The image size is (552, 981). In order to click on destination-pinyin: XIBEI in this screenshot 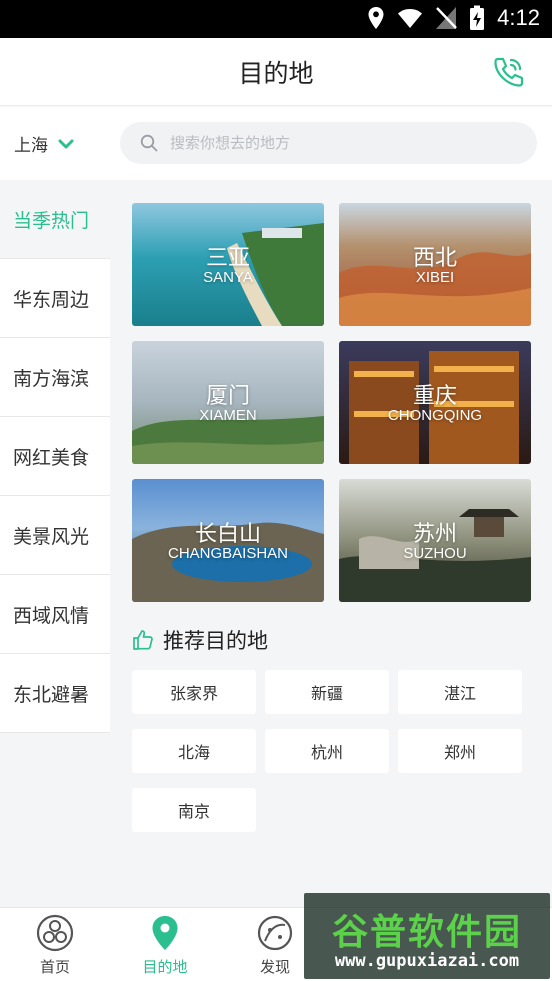, I will do `click(435, 277)`.